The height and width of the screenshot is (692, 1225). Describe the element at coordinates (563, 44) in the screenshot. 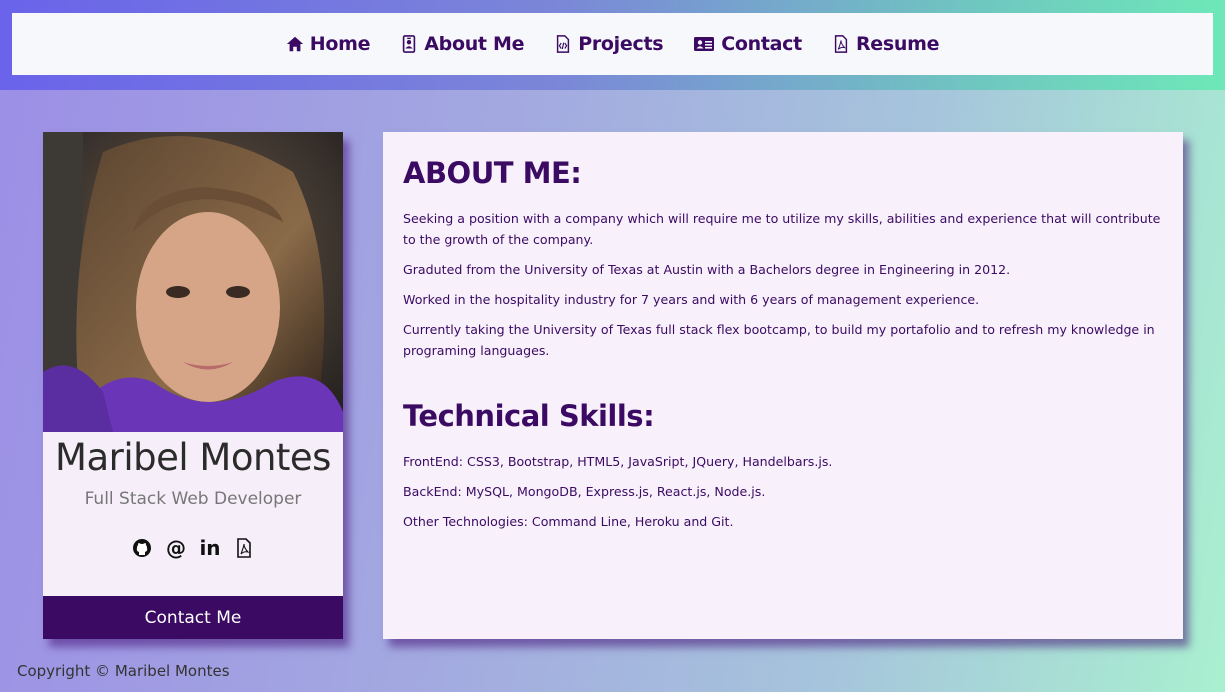

I see `code-file-icon` at that location.